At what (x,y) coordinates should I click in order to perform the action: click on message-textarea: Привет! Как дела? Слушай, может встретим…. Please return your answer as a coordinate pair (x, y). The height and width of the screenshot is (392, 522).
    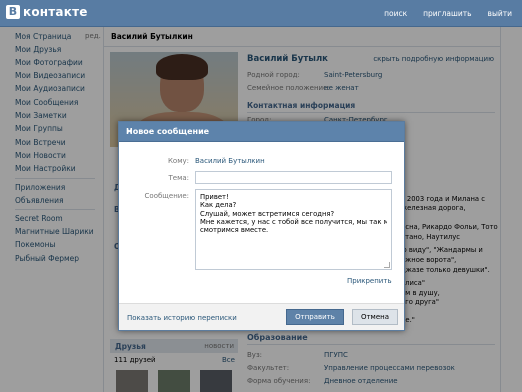
    Looking at the image, I should click on (293, 229).